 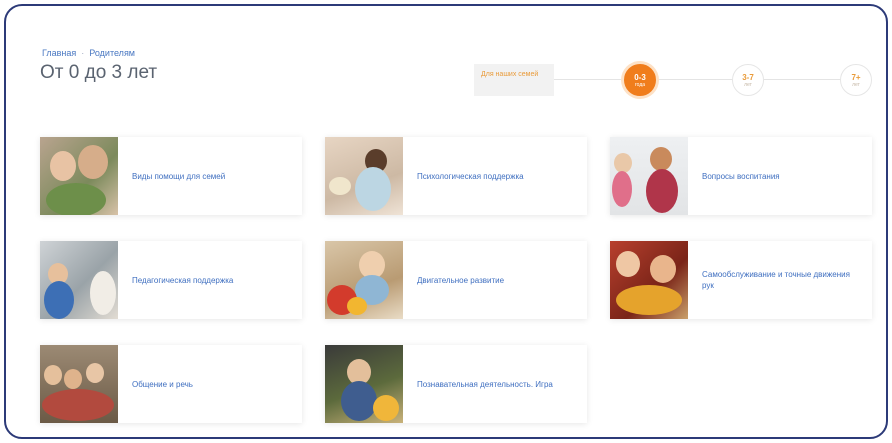 I want to click on age-step-0-3: 0-3 года, so click(x=640, y=80).